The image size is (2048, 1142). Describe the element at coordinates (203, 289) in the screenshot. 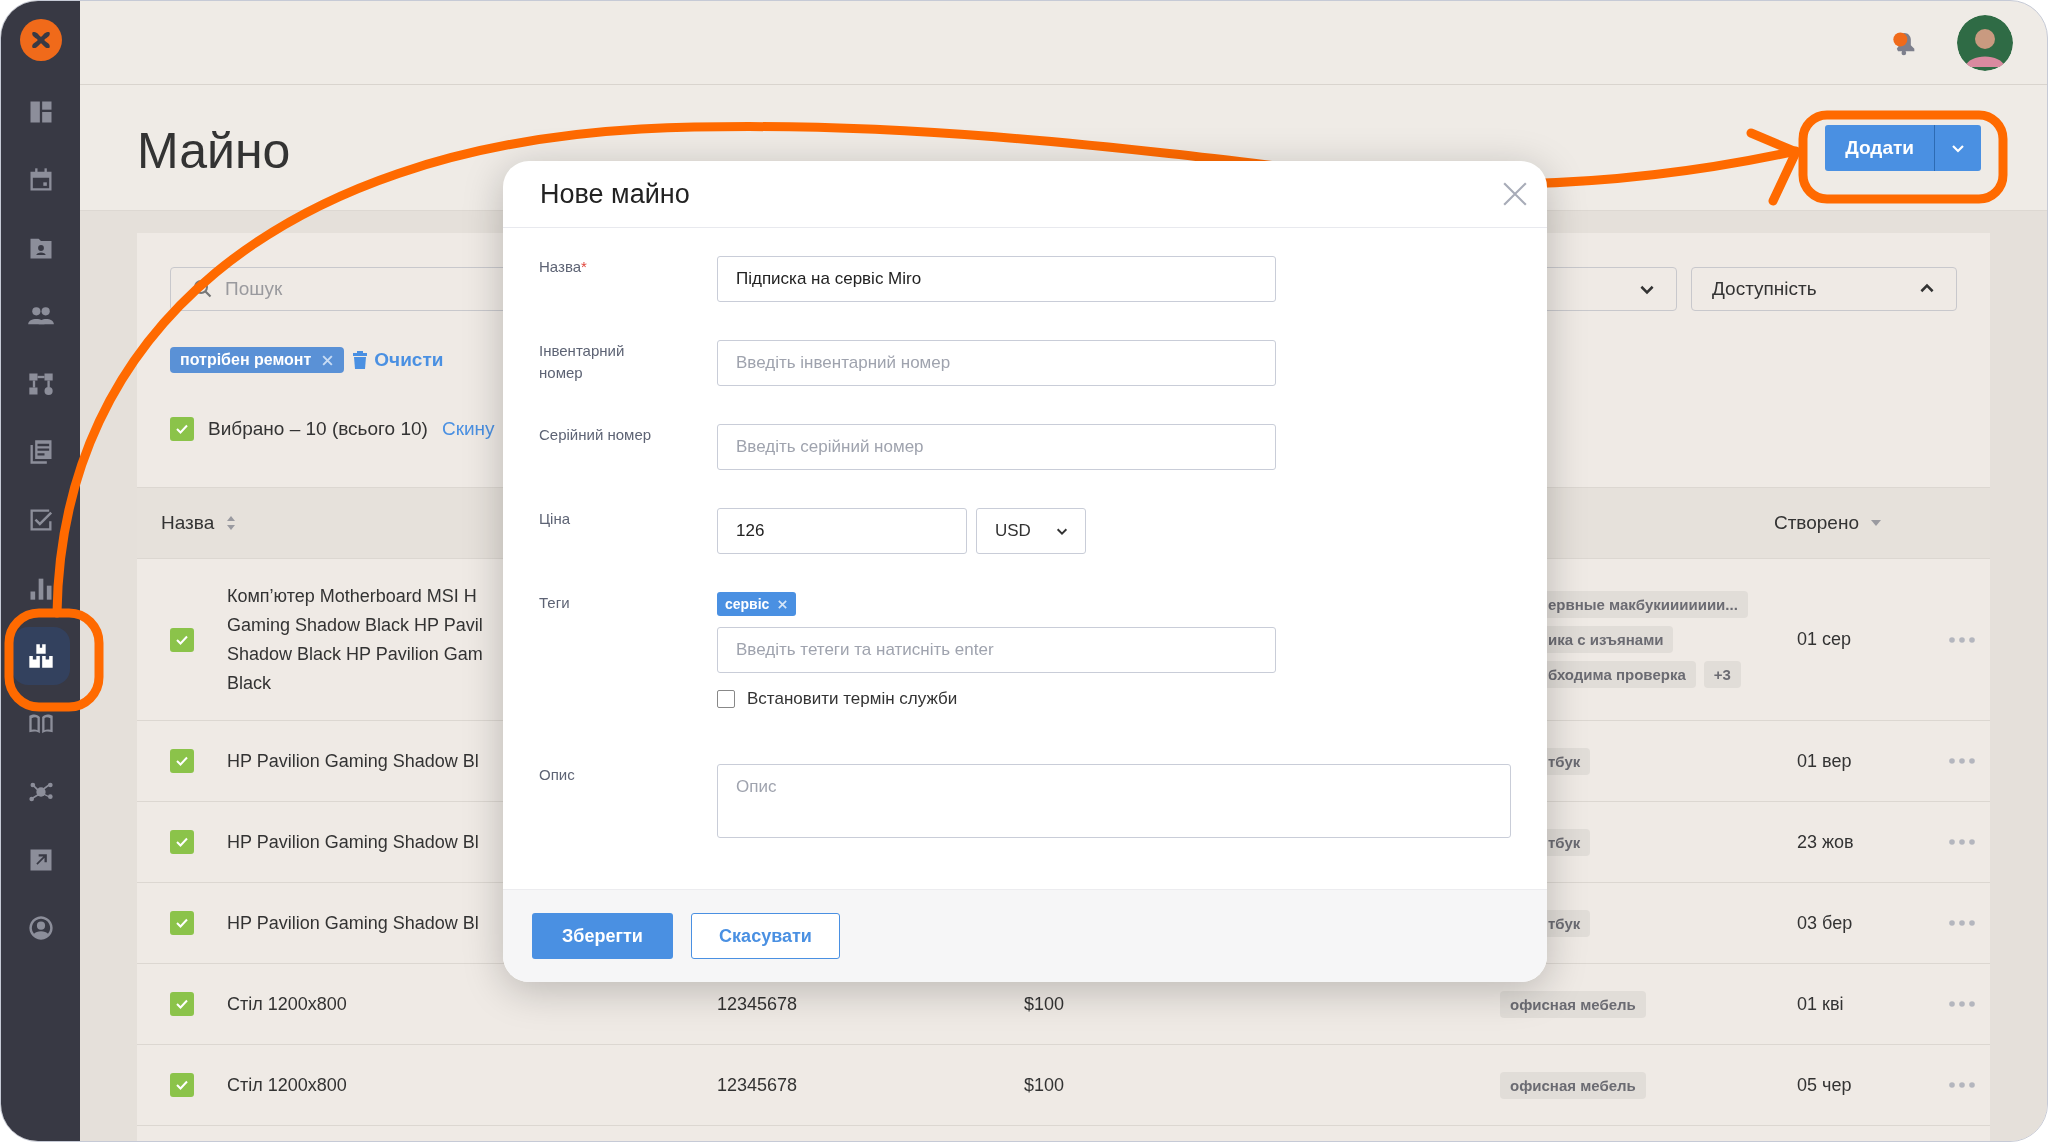

I see `search-icon` at that location.